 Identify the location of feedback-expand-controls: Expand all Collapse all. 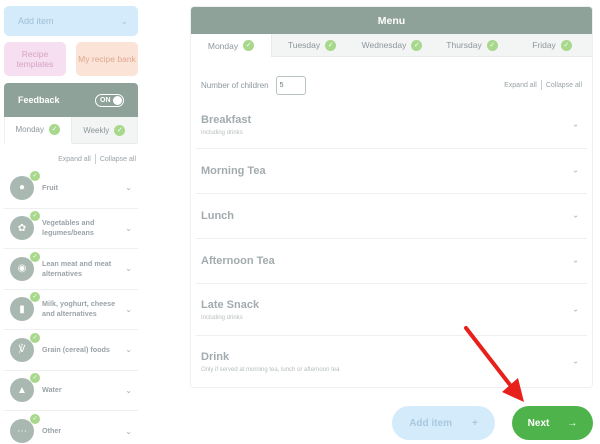
(71, 159).